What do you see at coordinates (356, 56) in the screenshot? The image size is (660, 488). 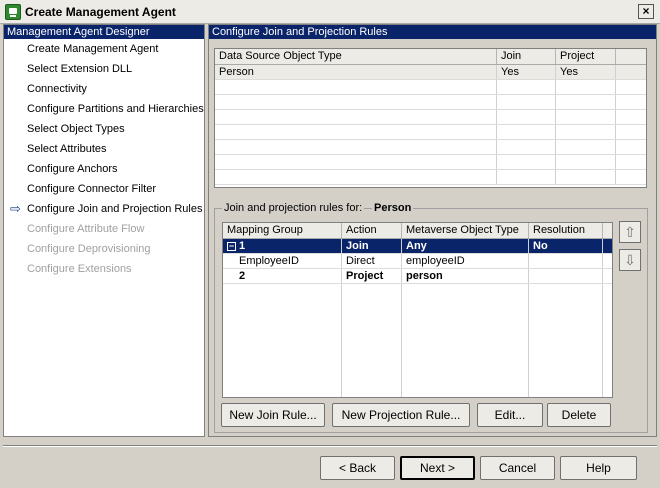 I see `column-header-data-source-object-type: Data Source Object Type` at bounding box center [356, 56].